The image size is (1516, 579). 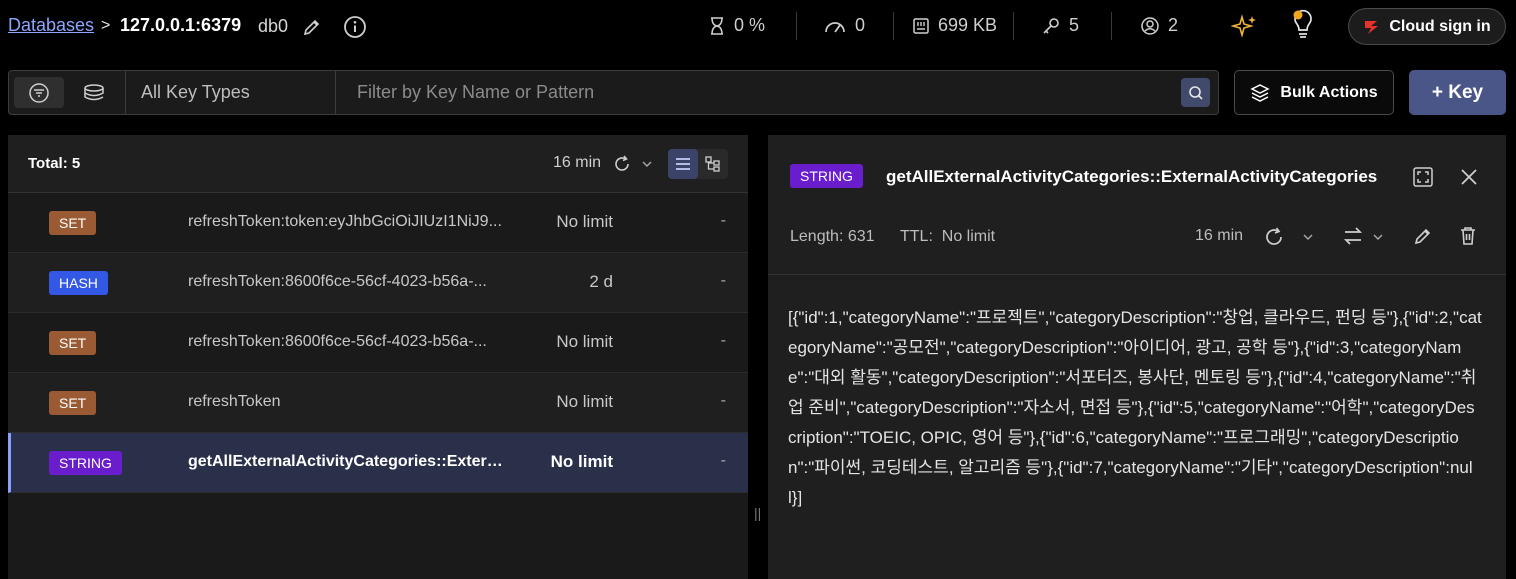 I want to click on bulk-actions-label: Bulk Actions, so click(x=1329, y=92).